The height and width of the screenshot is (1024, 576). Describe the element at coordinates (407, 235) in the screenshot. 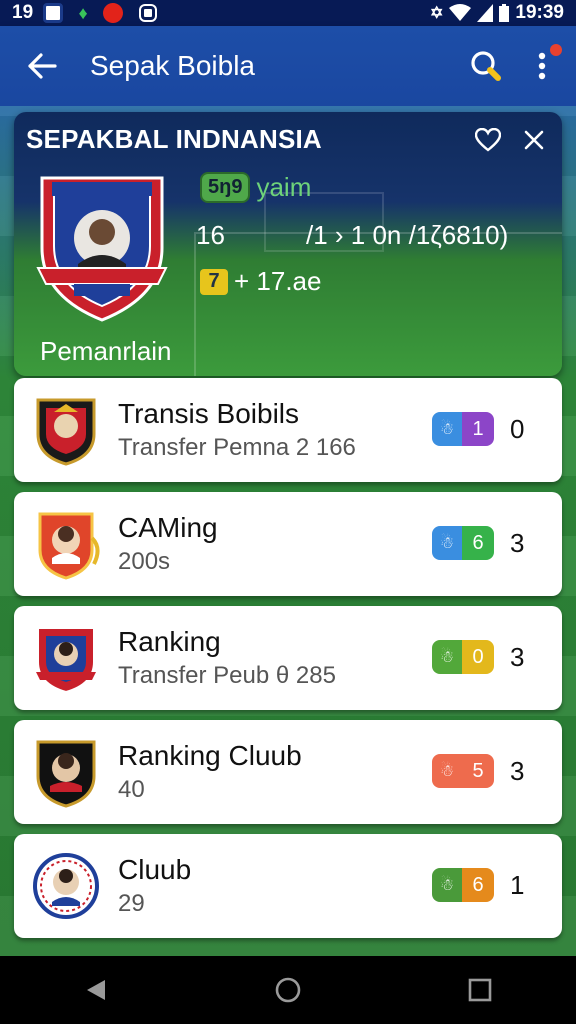

I see `hero-match-detail: /1 › 1 0n /1ζ6810)` at that location.